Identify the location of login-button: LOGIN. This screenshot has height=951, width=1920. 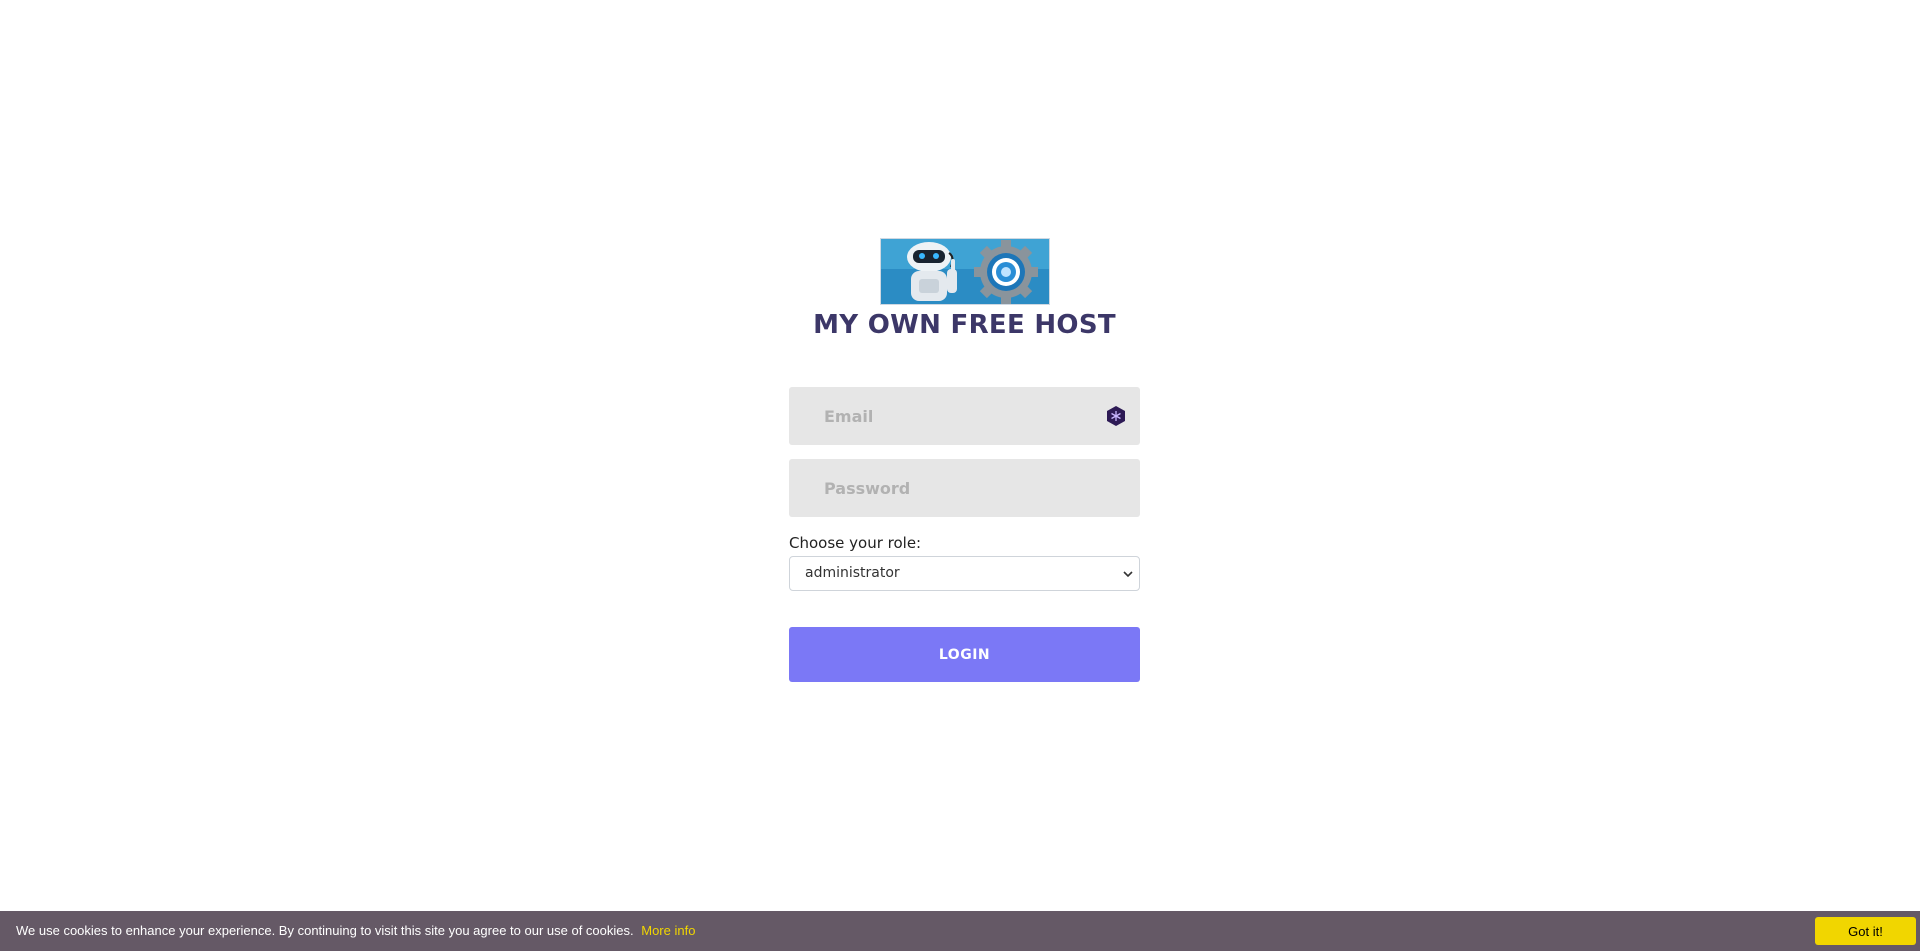
(964, 654).